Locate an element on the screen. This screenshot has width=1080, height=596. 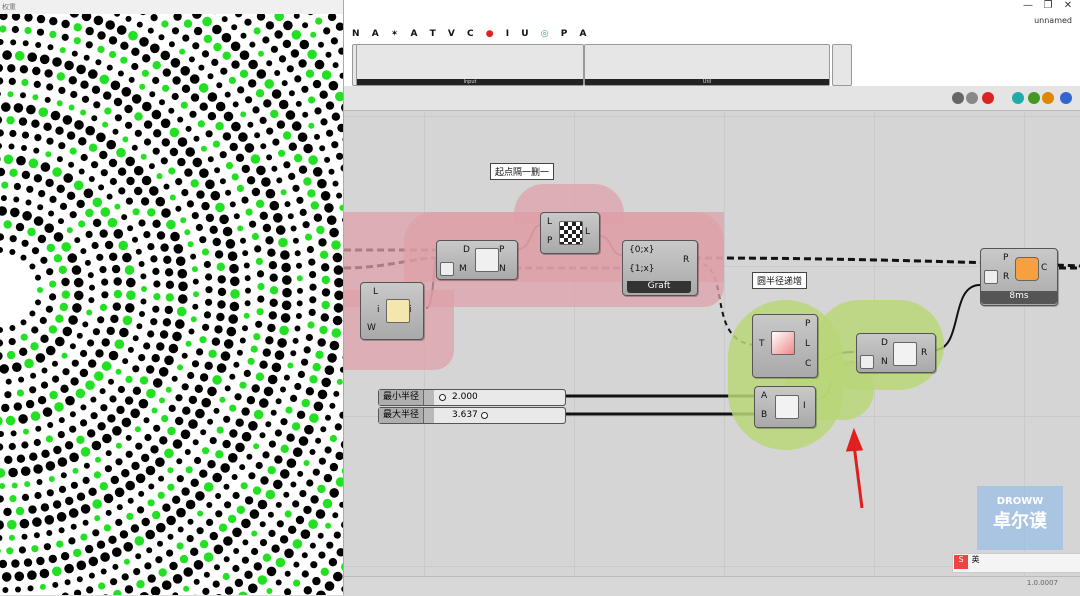
graft-modifier-icon is located at coordinates (867, 362).